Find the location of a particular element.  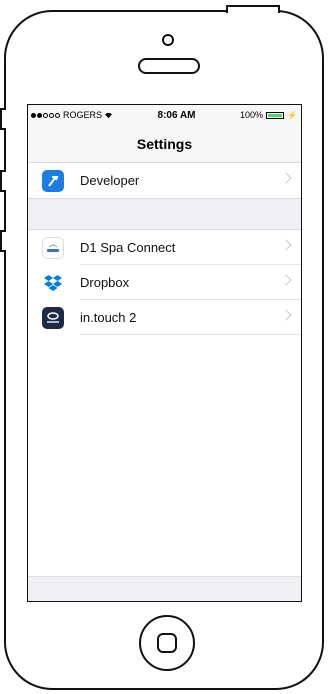

status-bar: ROGERS 8:06 AM 100% ⚡ is located at coordinates (164, 115).